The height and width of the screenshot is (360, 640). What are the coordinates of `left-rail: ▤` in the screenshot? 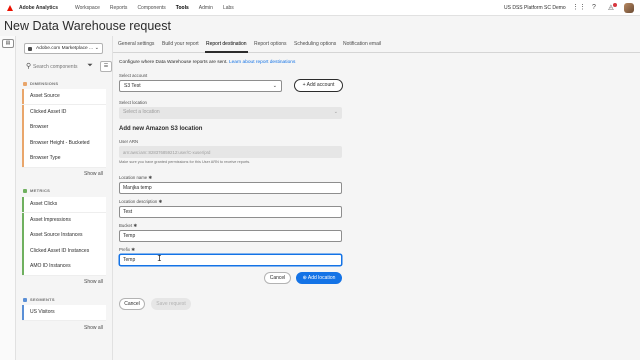 It's located at (8, 198).